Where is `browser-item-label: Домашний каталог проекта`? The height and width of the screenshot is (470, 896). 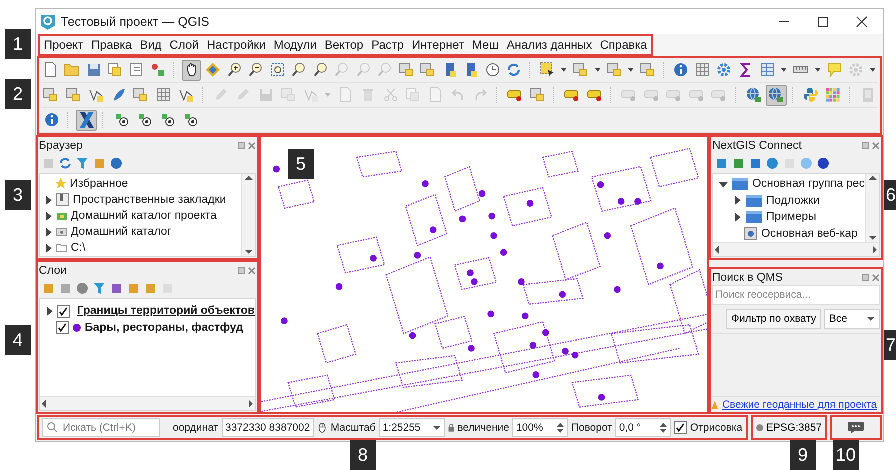 browser-item-label: Домашний каталог проекта is located at coordinates (144, 216).